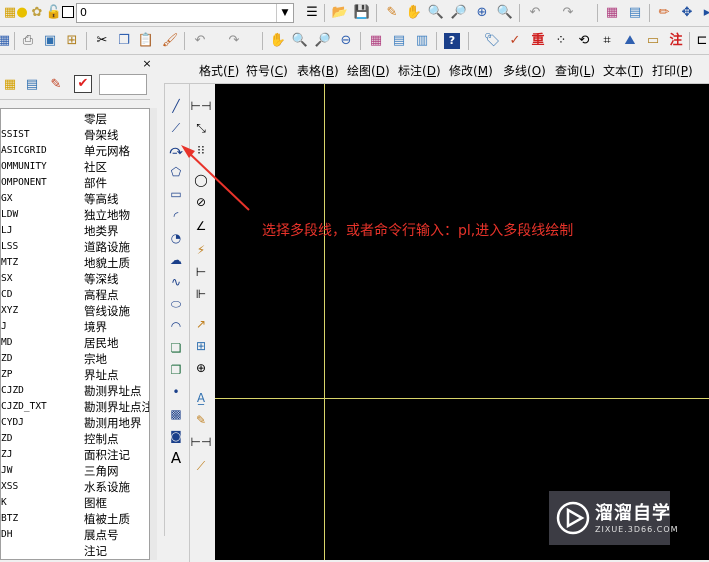 The image size is (709, 562). Describe the element at coordinates (633, 513) in the screenshot. I see `watermark-title: 溜溜自学` at that location.